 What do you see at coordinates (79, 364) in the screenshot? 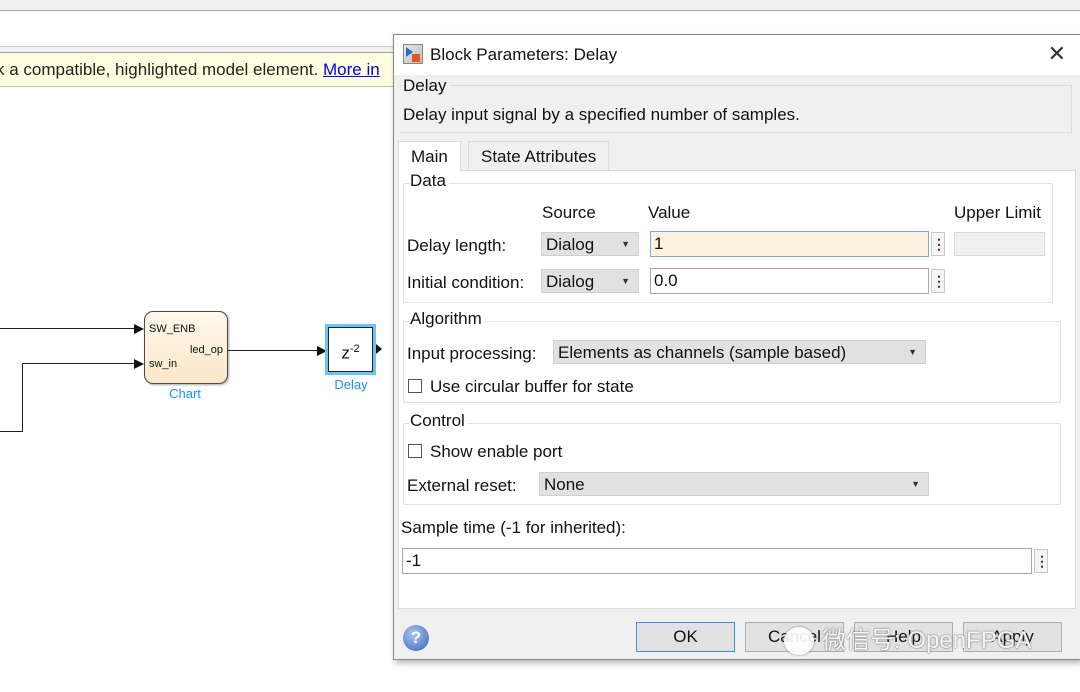
I see `signal-line-sw-in-horizontal` at bounding box center [79, 364].